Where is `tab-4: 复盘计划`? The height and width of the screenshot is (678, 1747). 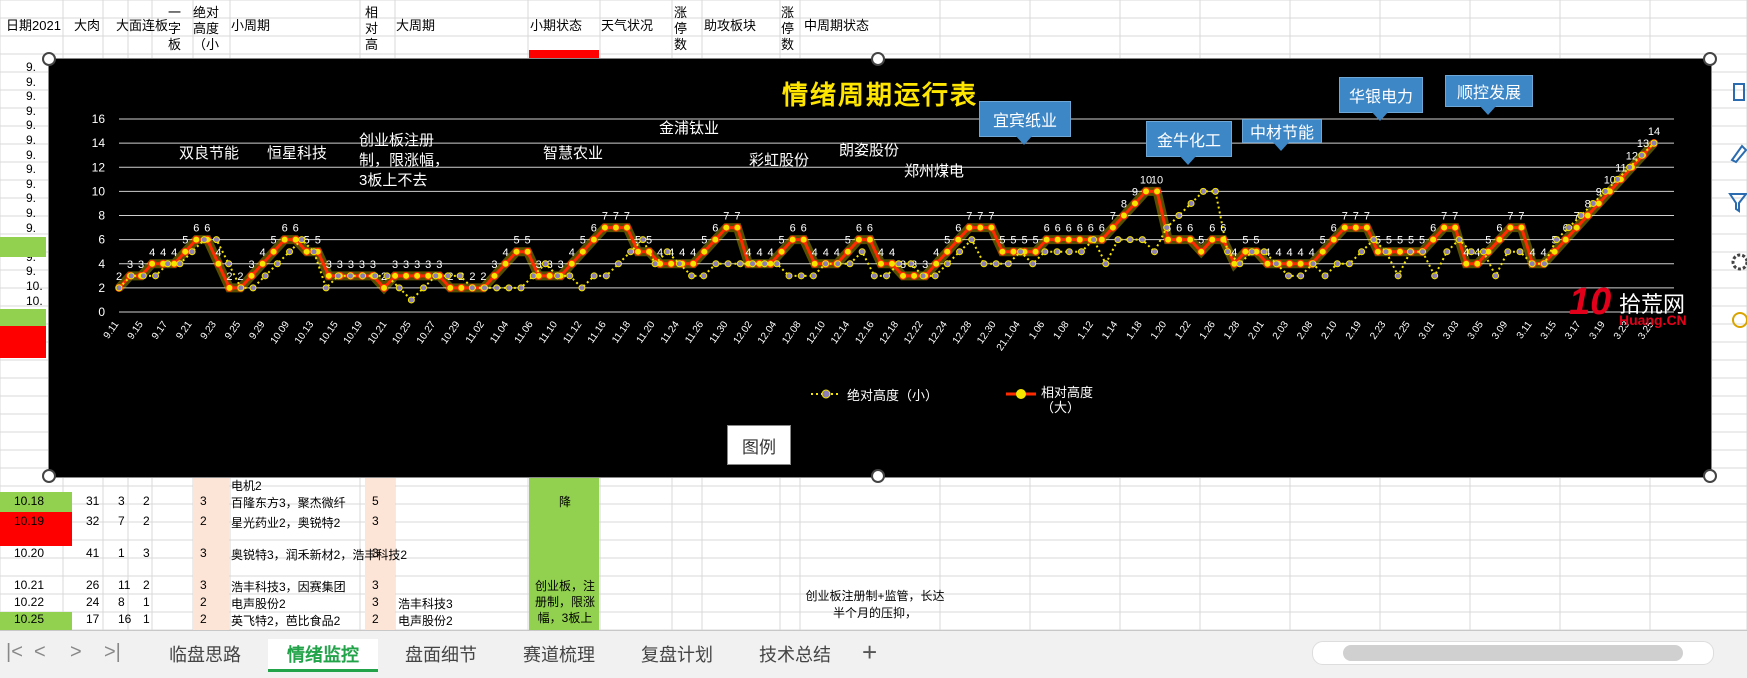
tab-4: 复盘计划 is located at coordinates (677, 654).